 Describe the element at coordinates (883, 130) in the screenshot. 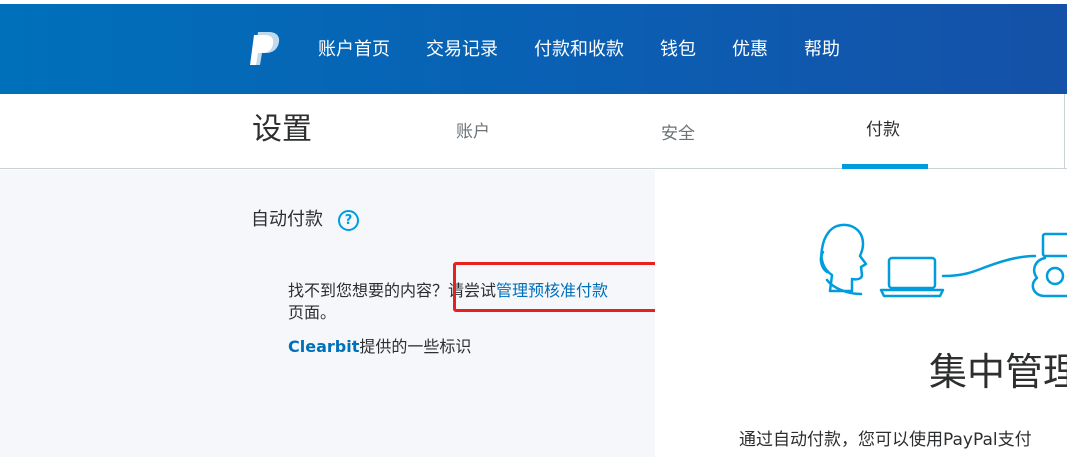

I see `tab-payments: 付款` at that location.